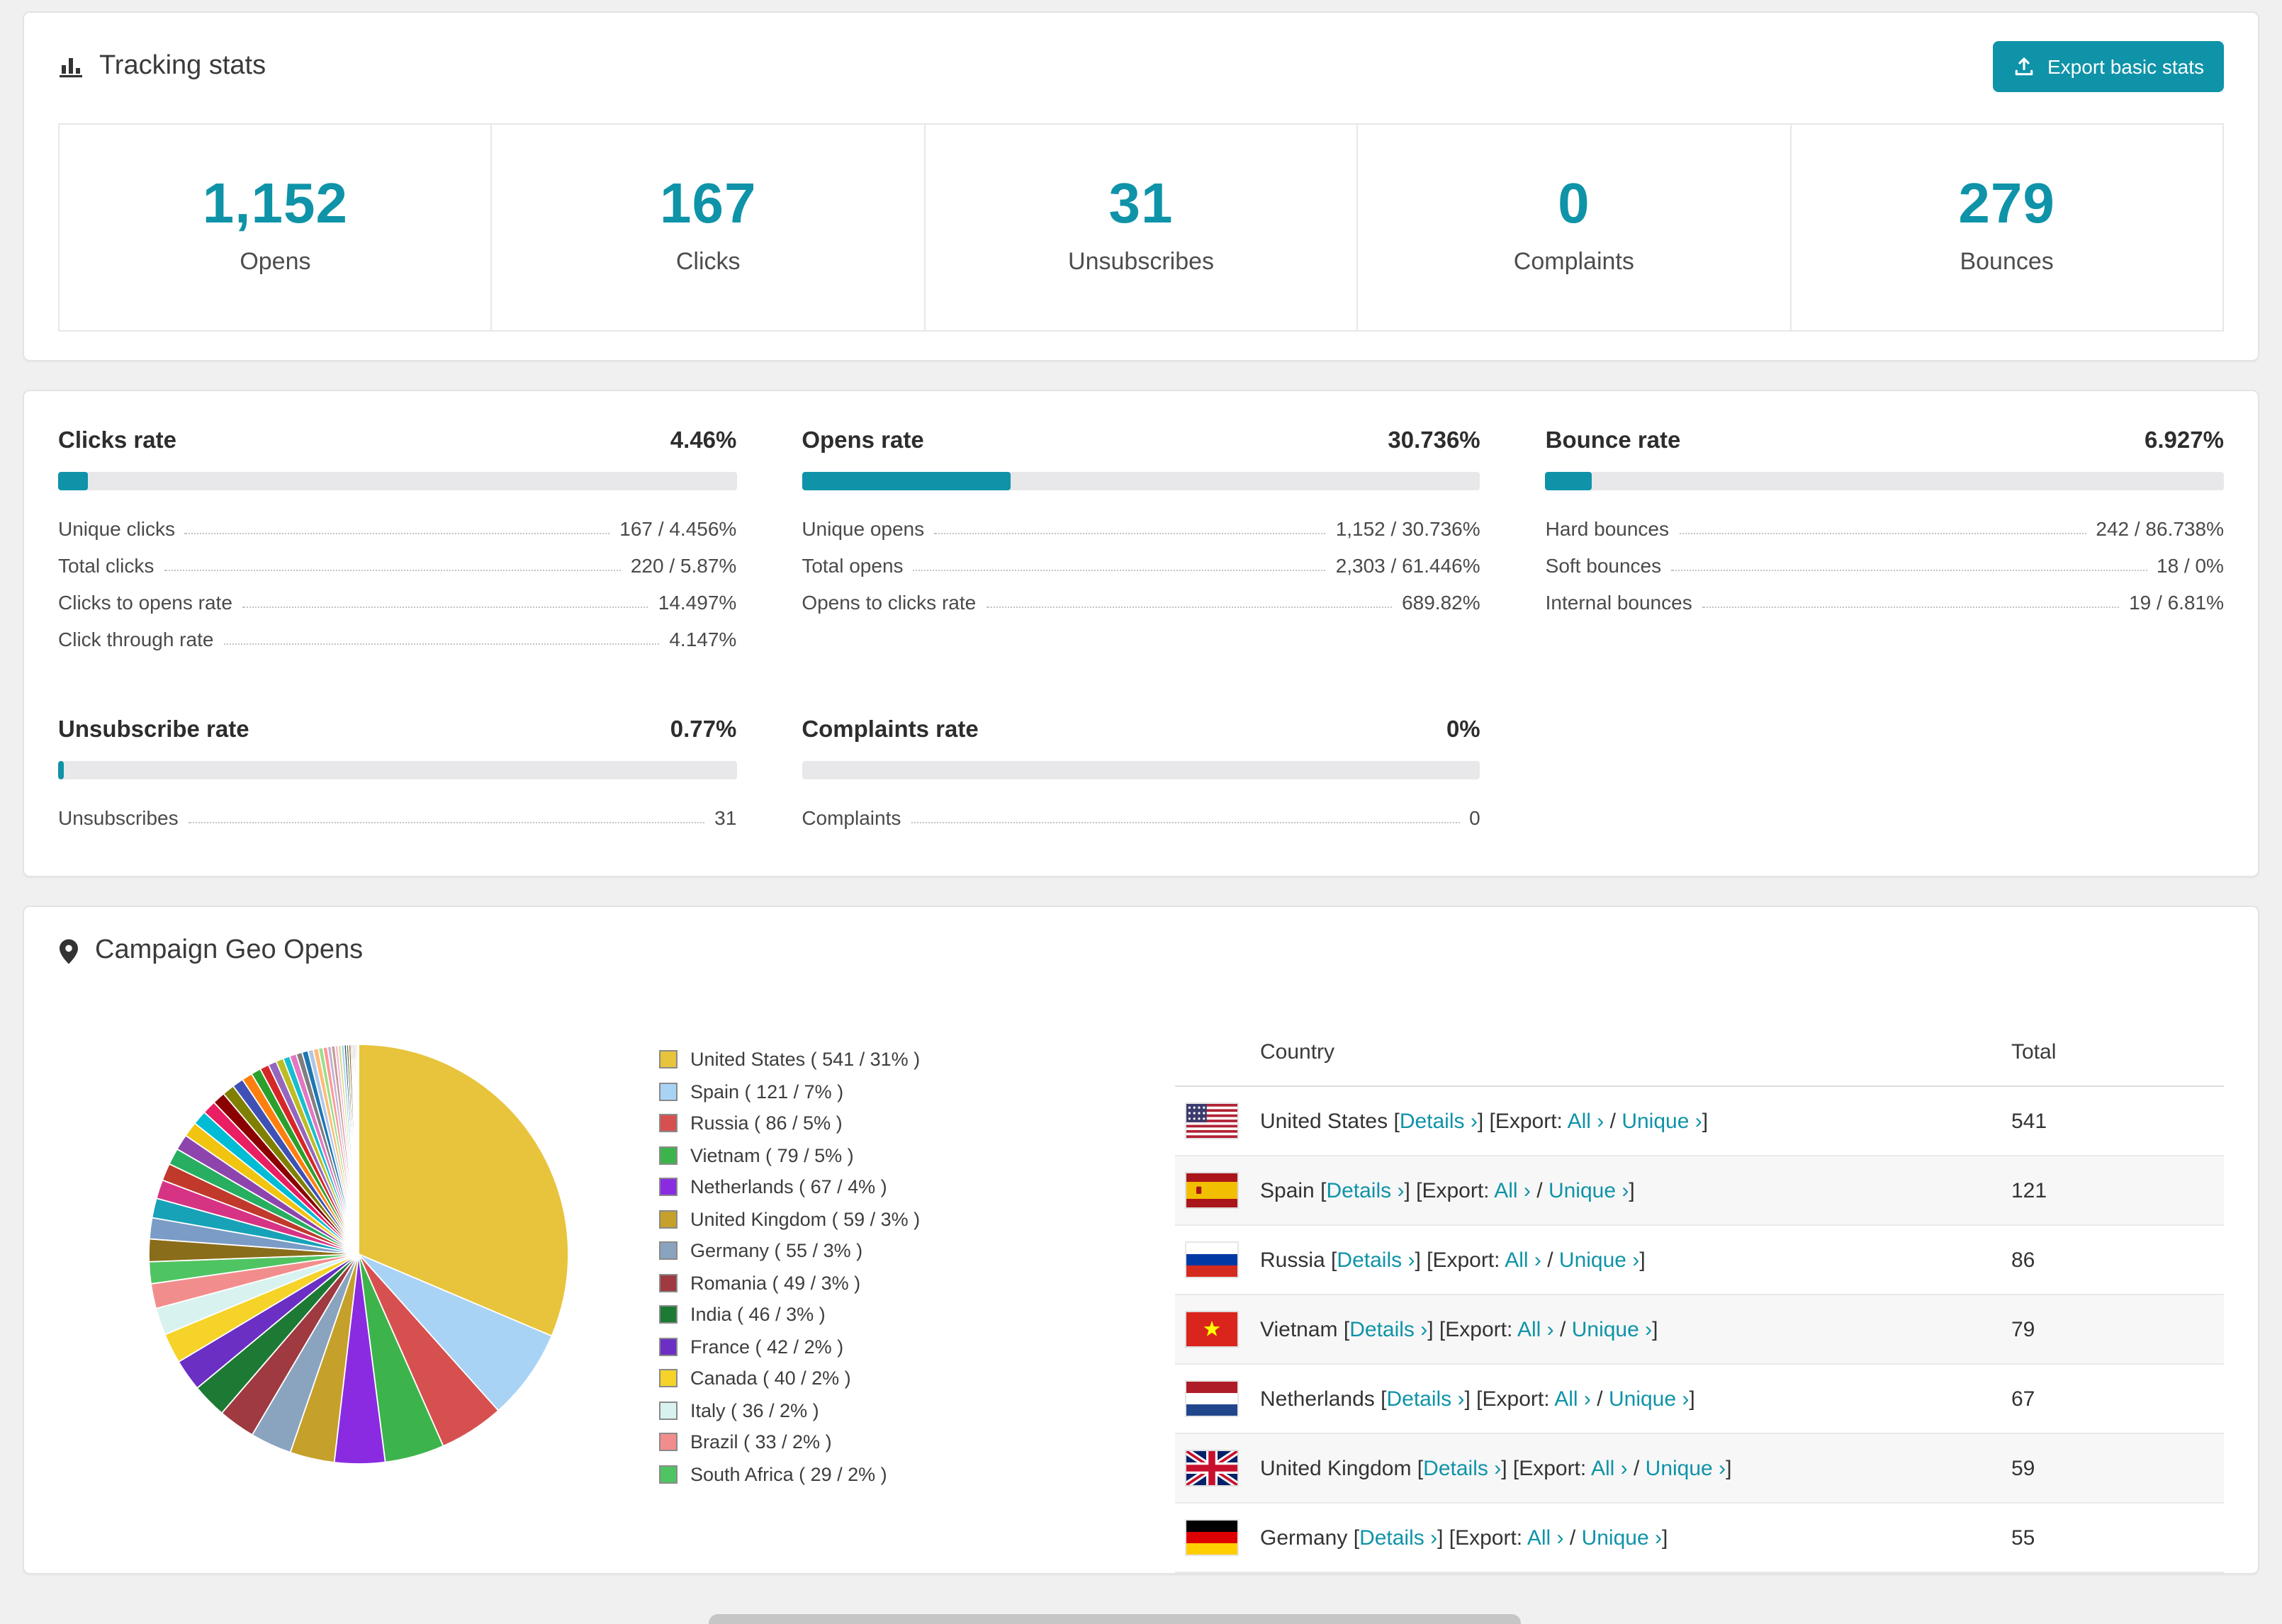  I want to click on country-name: Germany, so click(1304, 1538).